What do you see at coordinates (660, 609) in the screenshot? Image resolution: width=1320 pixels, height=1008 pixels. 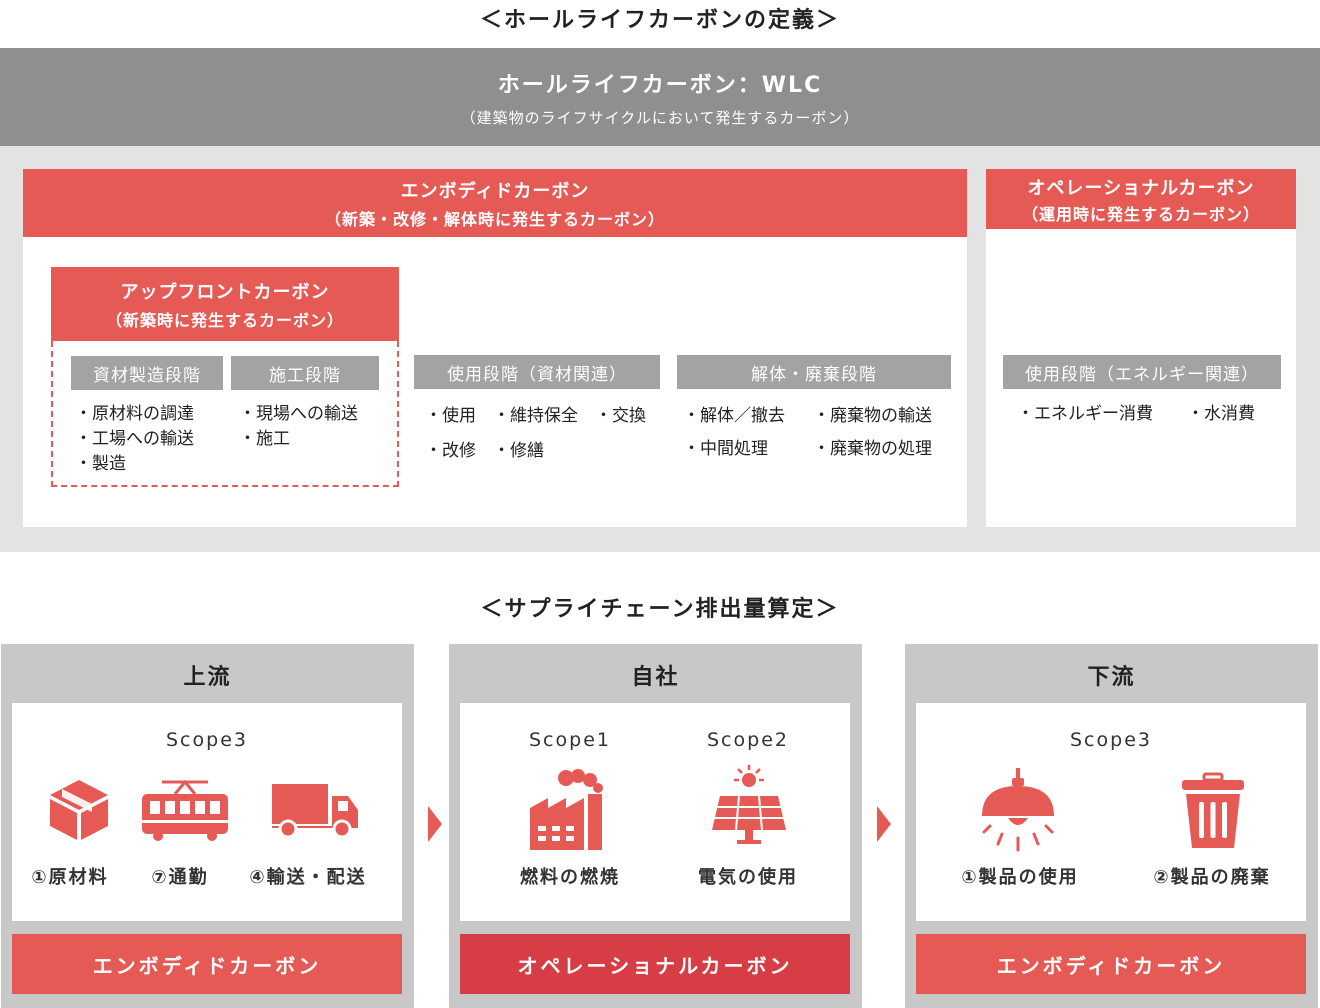 I see `section-title-supply-chain: ＜サプライチェーン排出量算定＞` at bounding box center [660, 609].